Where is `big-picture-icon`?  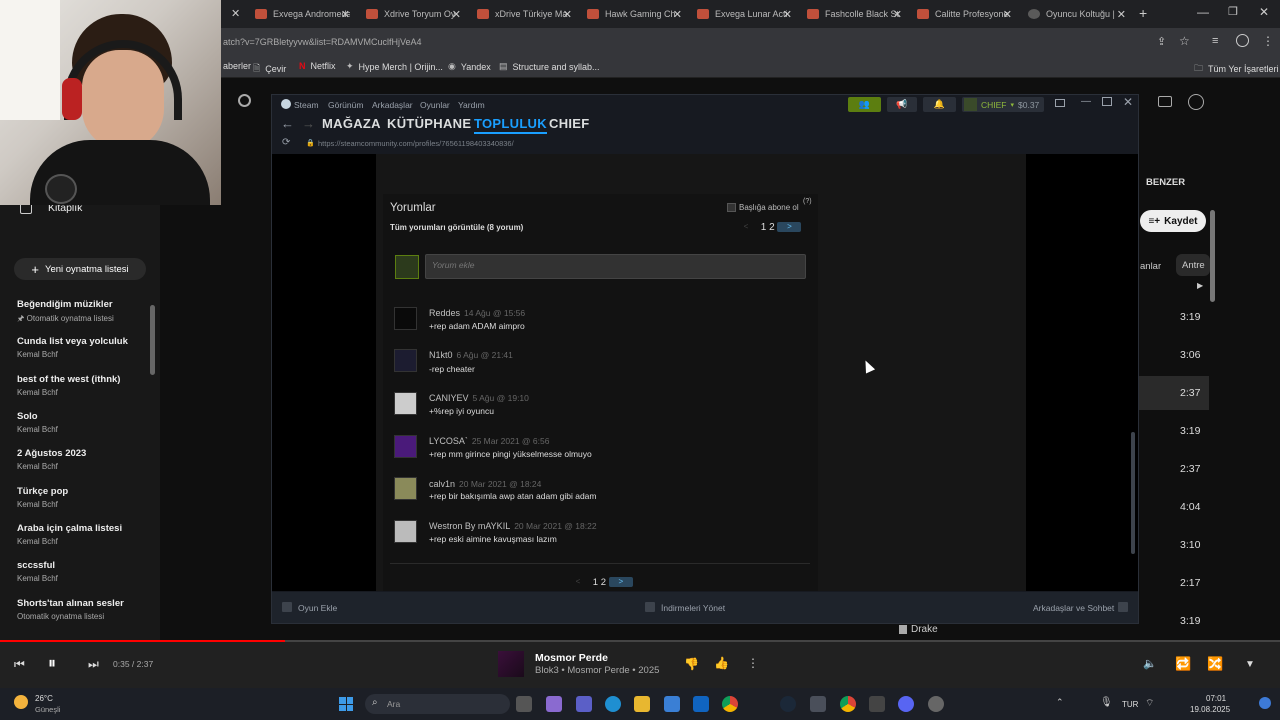 big-picture-icon is located at coordinates (1060, 103).